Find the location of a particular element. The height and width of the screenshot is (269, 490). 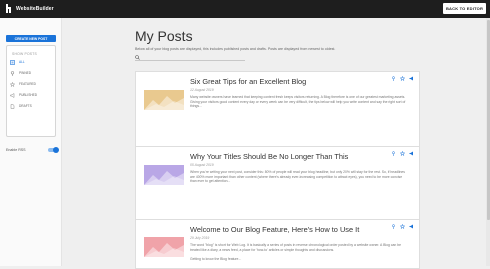

filter-pinned: PINNED is located at coordinates (32, 73).